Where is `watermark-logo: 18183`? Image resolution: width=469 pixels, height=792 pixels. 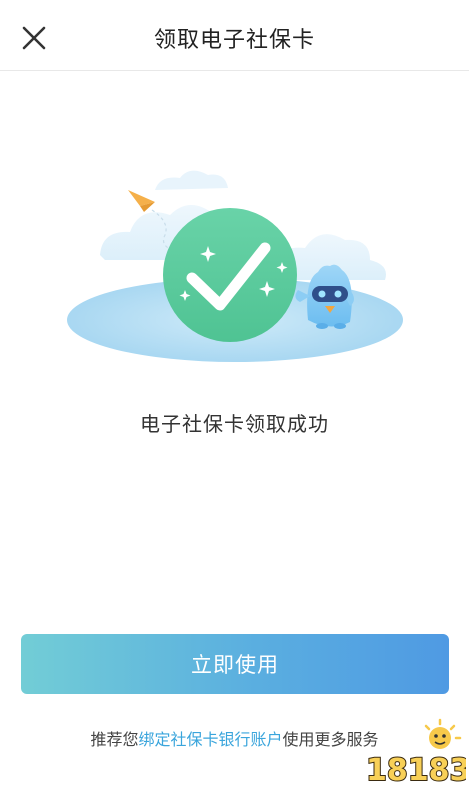
watermark-logo: 18183 is located at coordinates (415, 753).